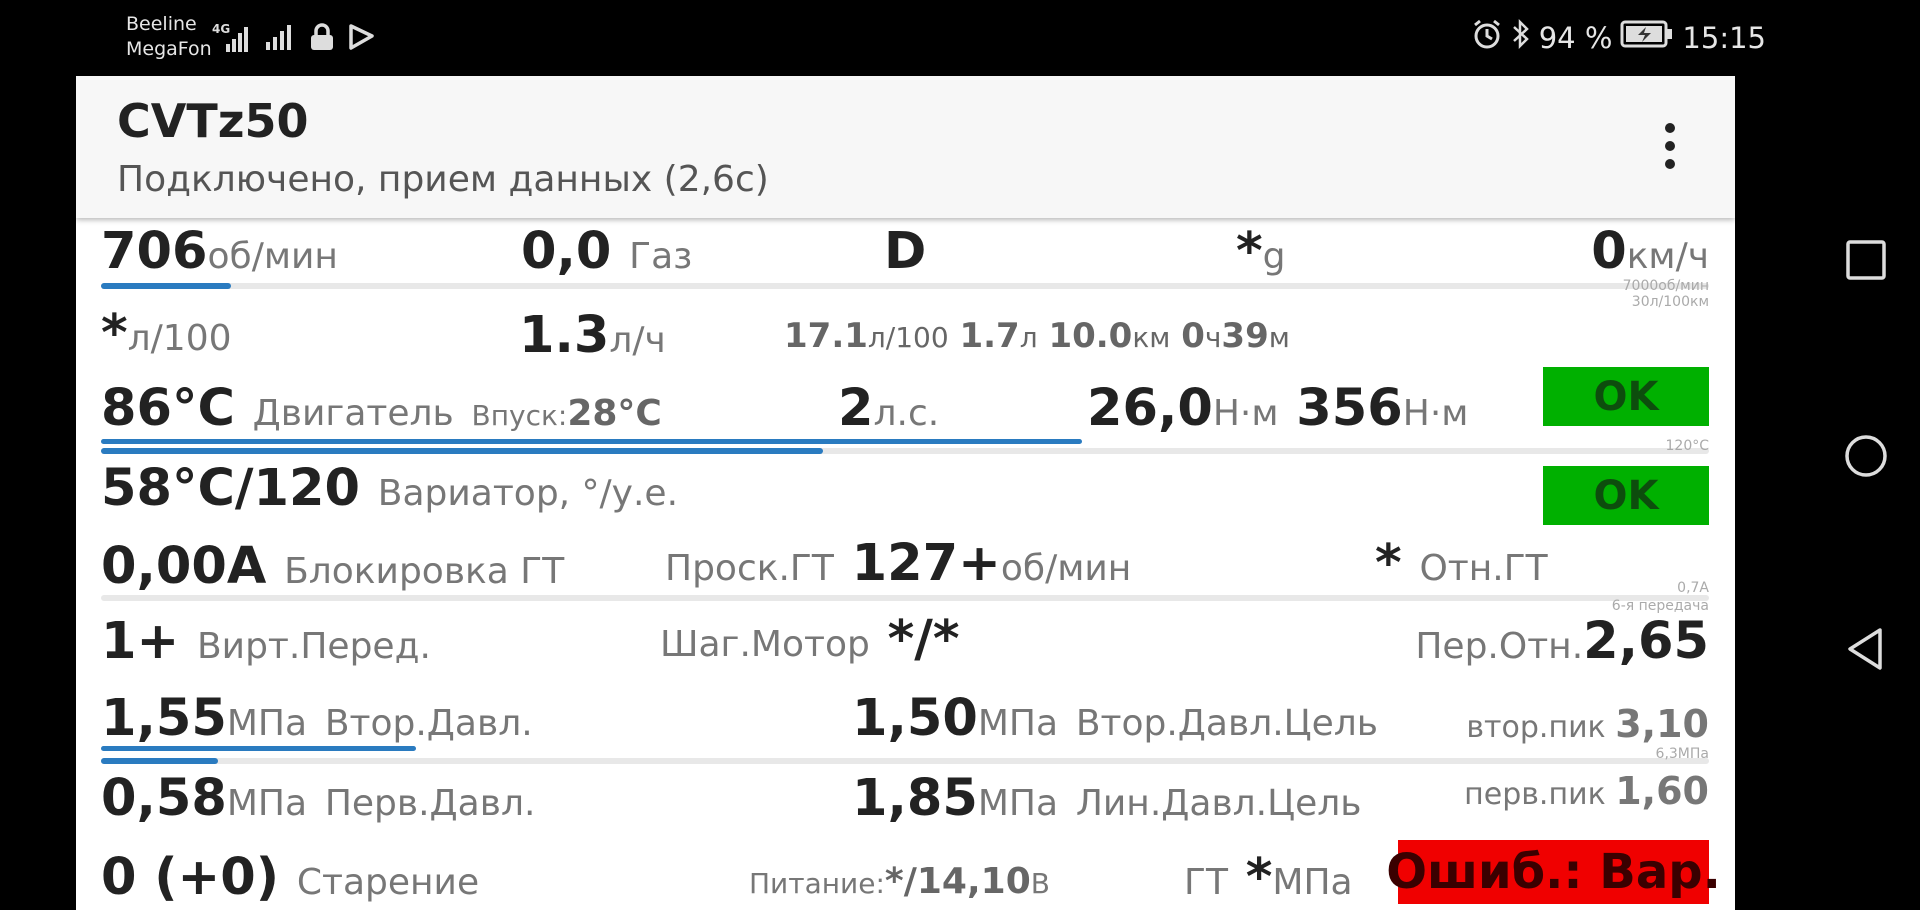 The image size is (1920, 910). I want to click on engine-temp: 86°C, so click(168, 408).